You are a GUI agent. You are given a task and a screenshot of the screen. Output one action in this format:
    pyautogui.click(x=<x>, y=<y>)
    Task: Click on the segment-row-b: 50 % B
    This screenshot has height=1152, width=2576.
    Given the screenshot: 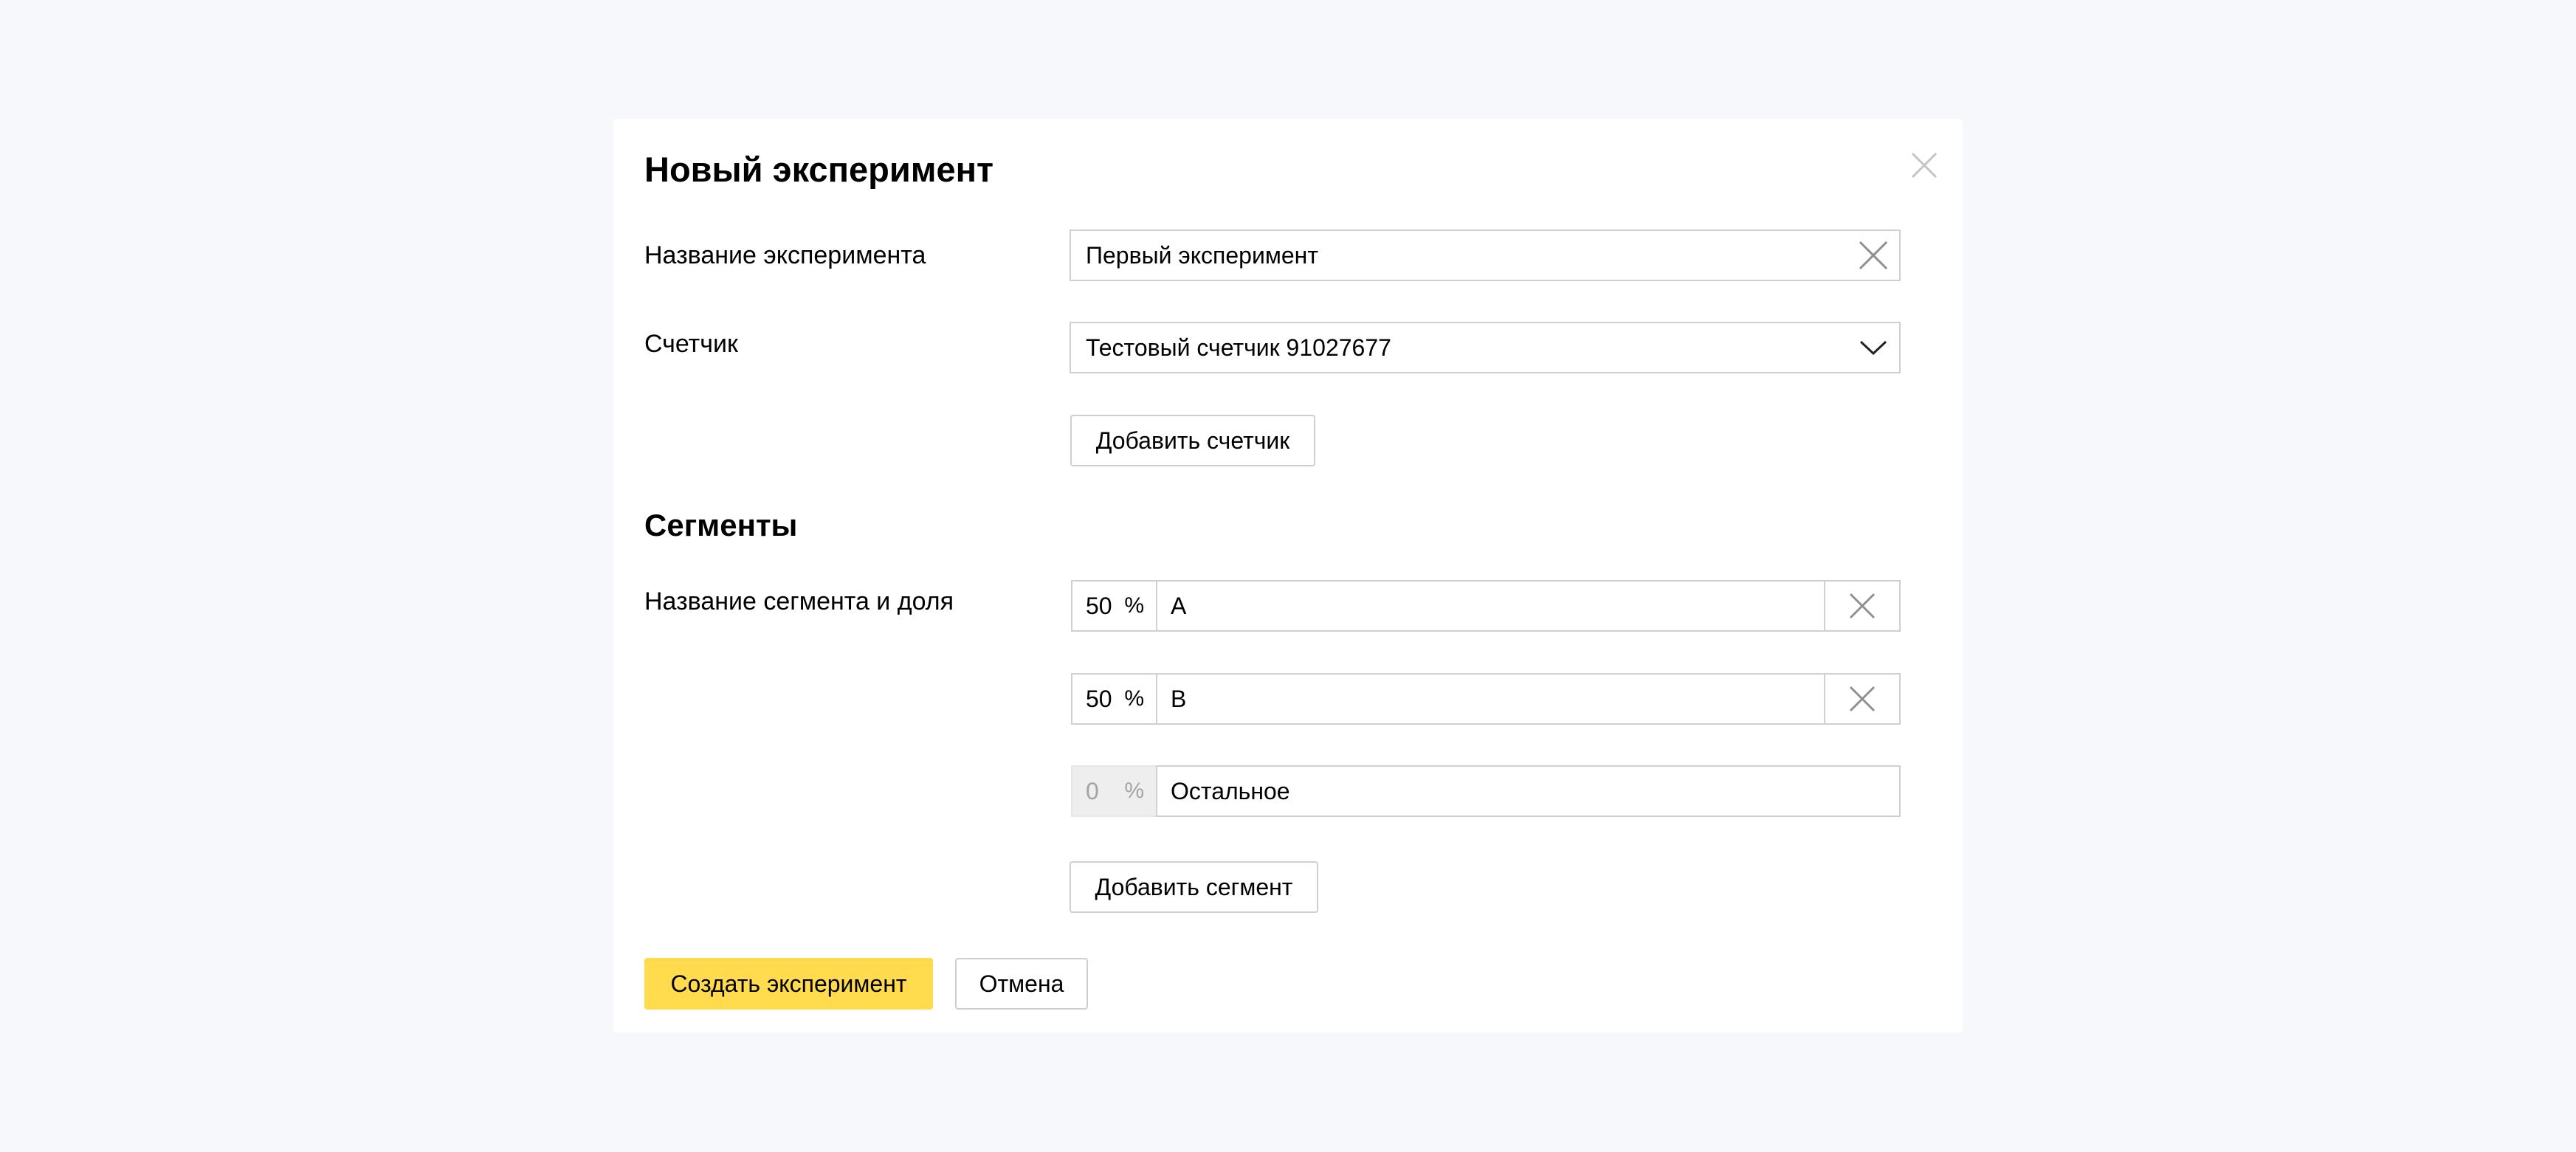 What is the action you would take?
    pyautogui.click(x=1486, y=699)
    